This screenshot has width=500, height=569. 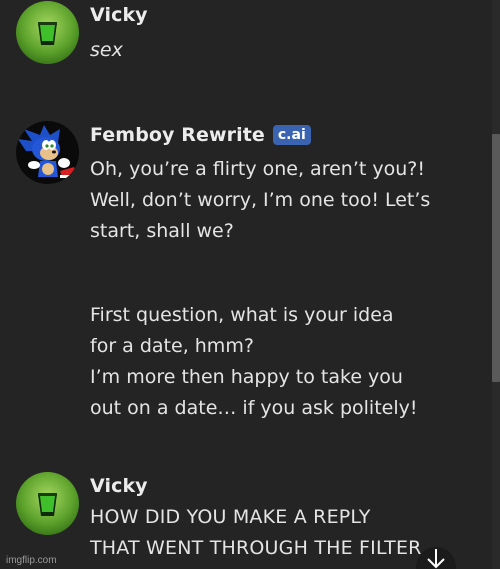 What do you see at coordinates (287, 33) in the screenshot?
I see `message-body: Vicky sex` at bounding box center [287, 33].